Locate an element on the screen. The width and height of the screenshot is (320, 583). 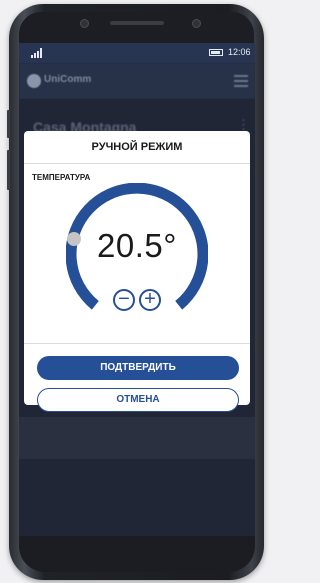
decrease-temperature-button: − is located at coordinates (124, 300).